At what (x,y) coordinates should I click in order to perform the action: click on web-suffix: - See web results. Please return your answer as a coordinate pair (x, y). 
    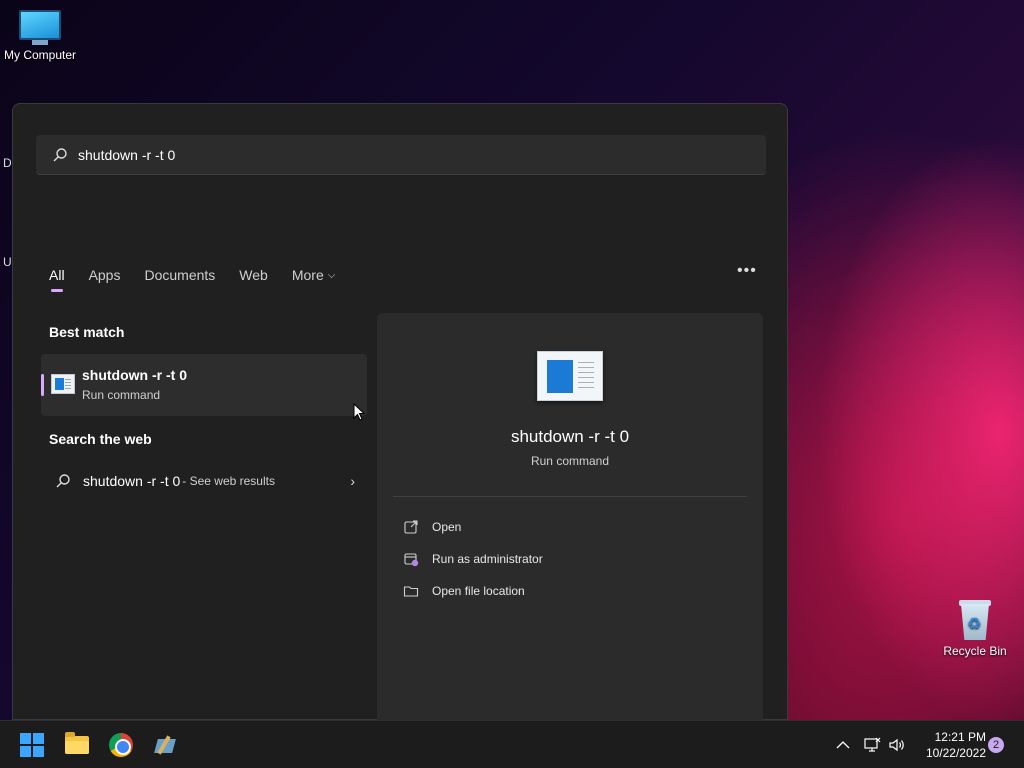
    Looking at the image, I should click on (228, 481).